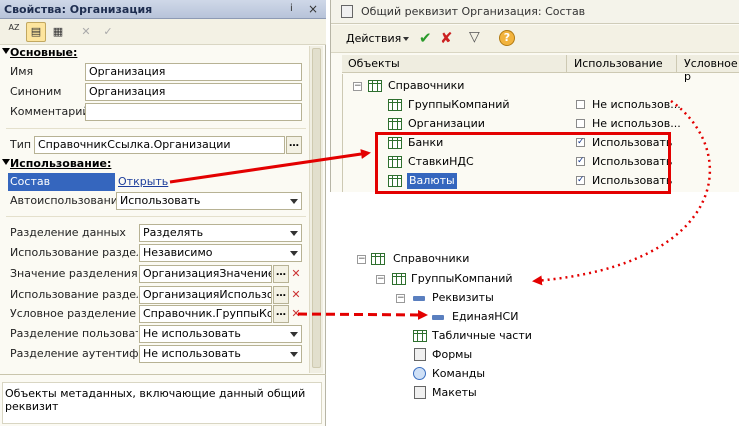 The width and height of the screenshot is (739, 426). What do you see at coordinates (362, 314) in the screenshot?
I see `dashed-arrow` at bounding box center [362, 314].